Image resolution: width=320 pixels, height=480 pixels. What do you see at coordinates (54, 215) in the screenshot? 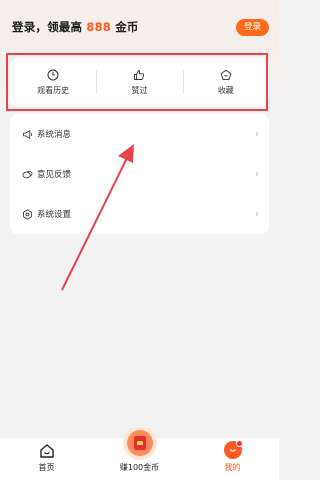
I see `menu-item-label: 系统设置` at bounding box center [54, 215].